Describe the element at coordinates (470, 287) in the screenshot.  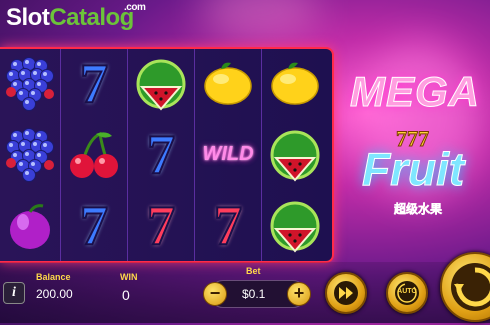
I see `spin-icon` at that location.